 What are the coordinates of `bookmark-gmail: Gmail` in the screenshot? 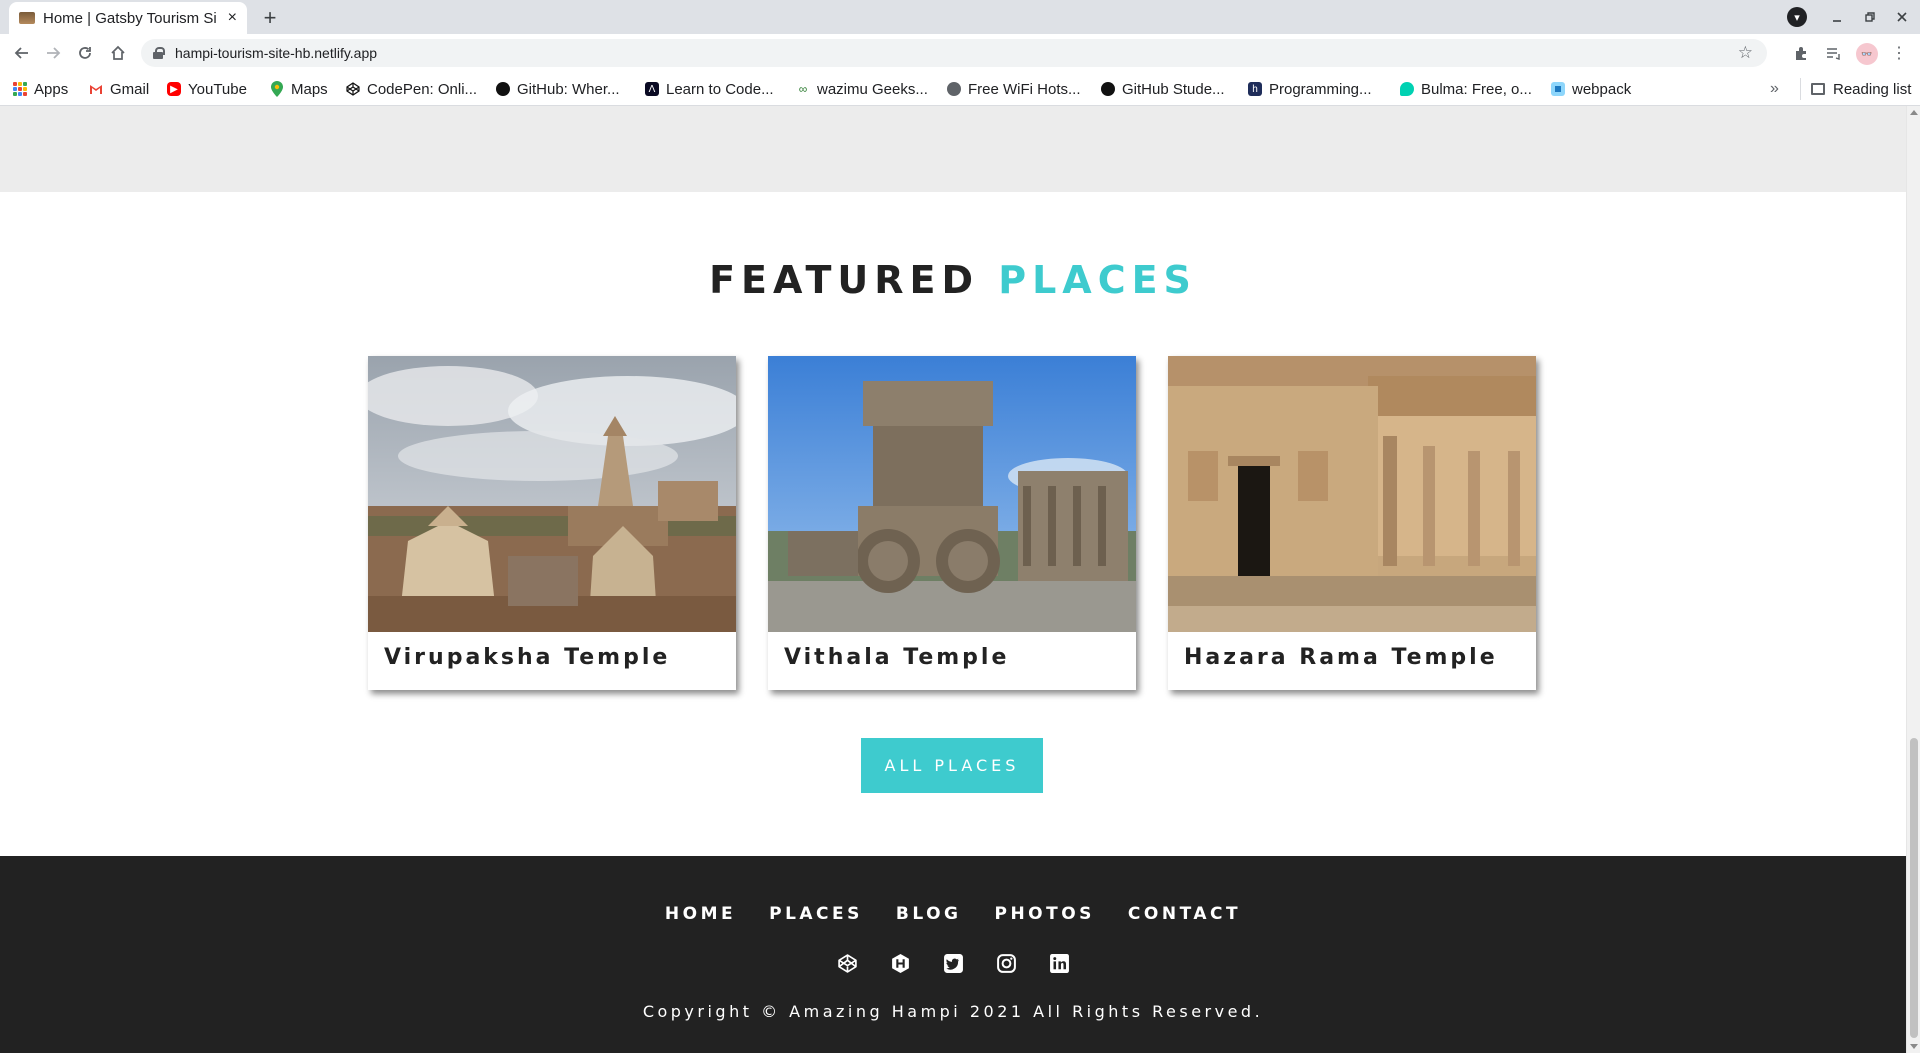 It's located at (119, 89).